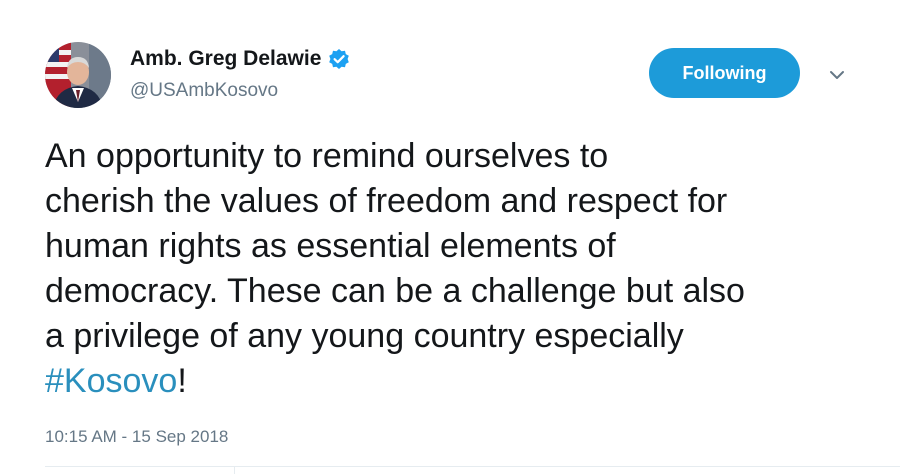  Describe the element at coordinates (136, 437) in the screenshot. I see `tweet-timestamp: 10:15 AM - 15 Sep 2018` at that location.